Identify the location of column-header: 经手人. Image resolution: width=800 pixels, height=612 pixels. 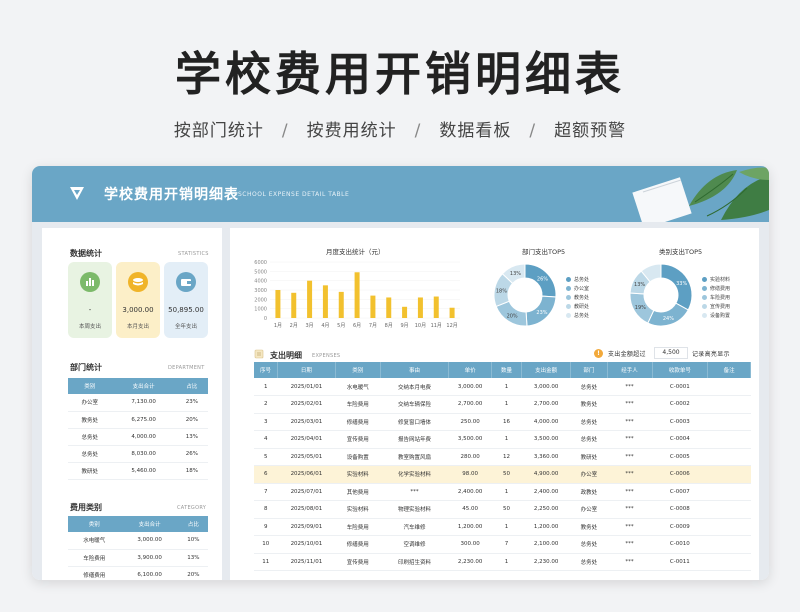
(630, 370).